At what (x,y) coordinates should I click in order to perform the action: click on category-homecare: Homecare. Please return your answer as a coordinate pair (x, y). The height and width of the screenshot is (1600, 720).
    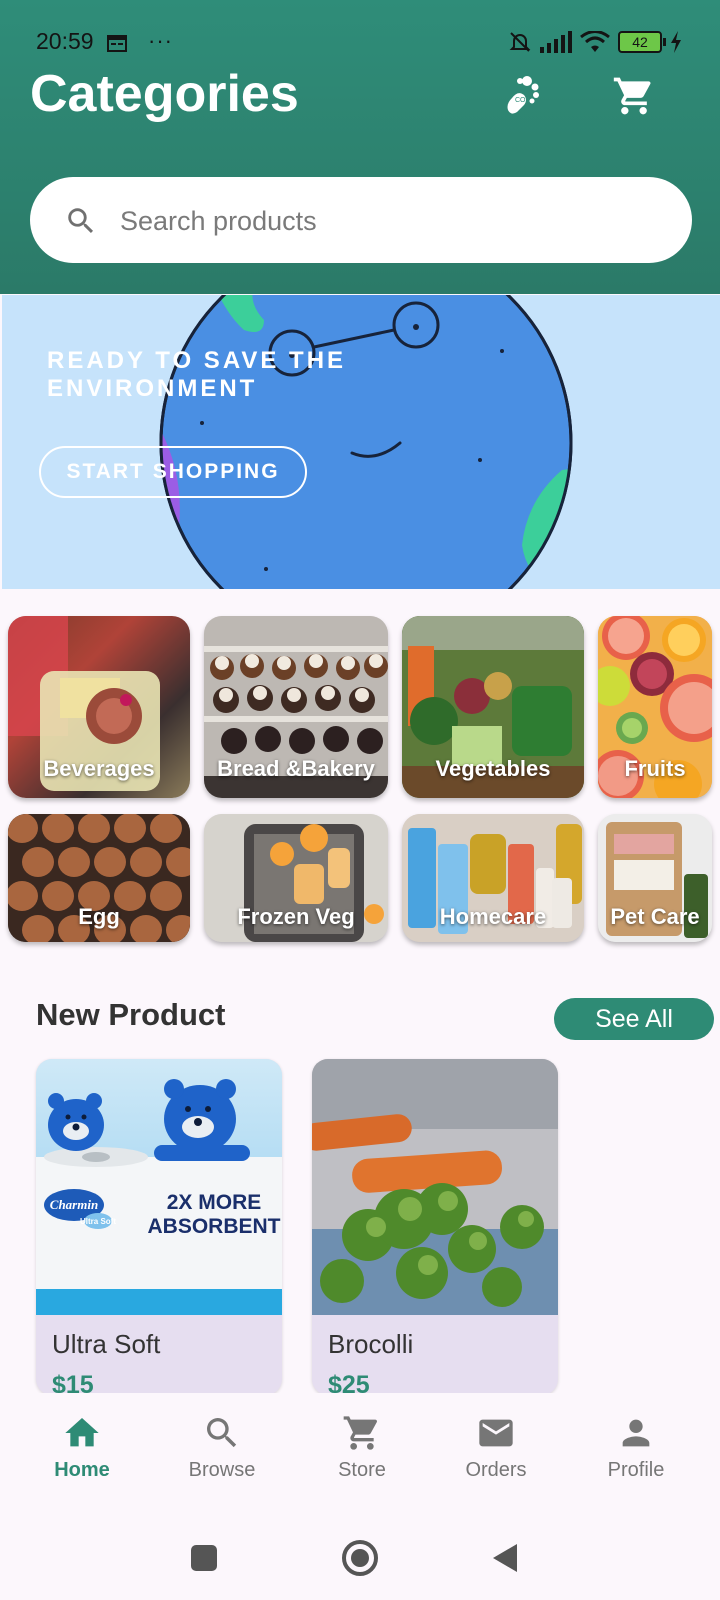
    Looking at the image, I should click on (493, 878).